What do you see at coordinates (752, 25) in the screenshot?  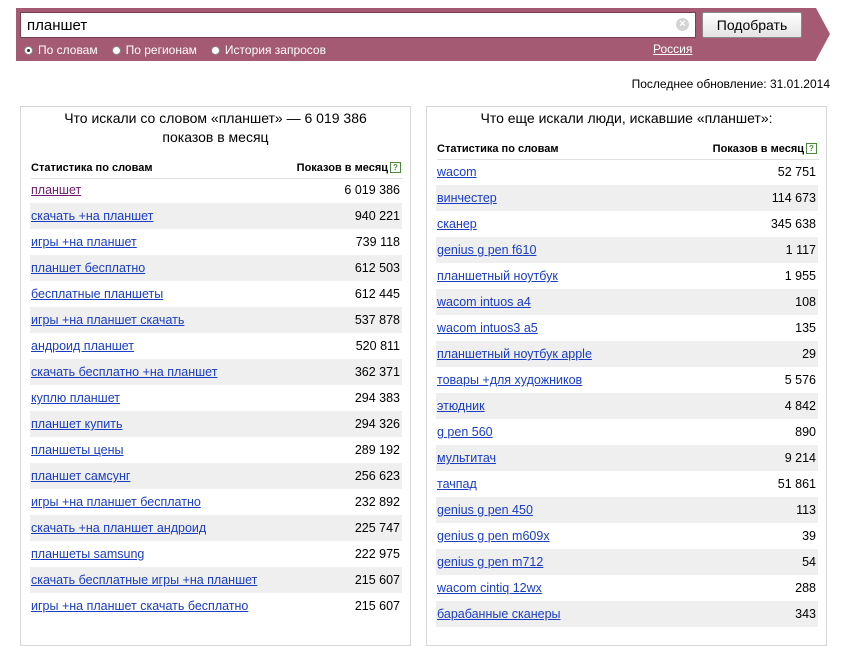 I see `submit-button: Подобрать` at bounding box center [752, 25].